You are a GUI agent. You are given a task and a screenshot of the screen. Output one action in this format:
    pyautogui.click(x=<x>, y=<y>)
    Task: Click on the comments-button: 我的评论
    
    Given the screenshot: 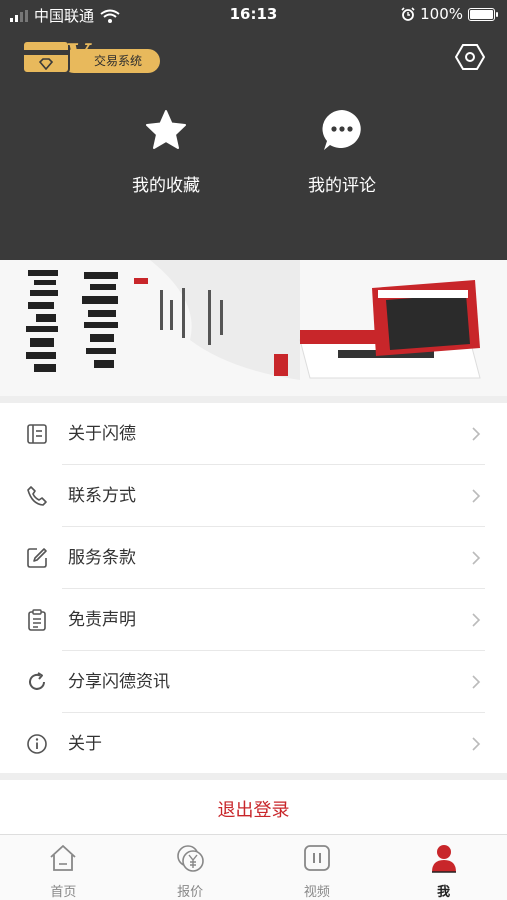 What is the action you would take?
    pyautogui.click(x=342, y=152)
    